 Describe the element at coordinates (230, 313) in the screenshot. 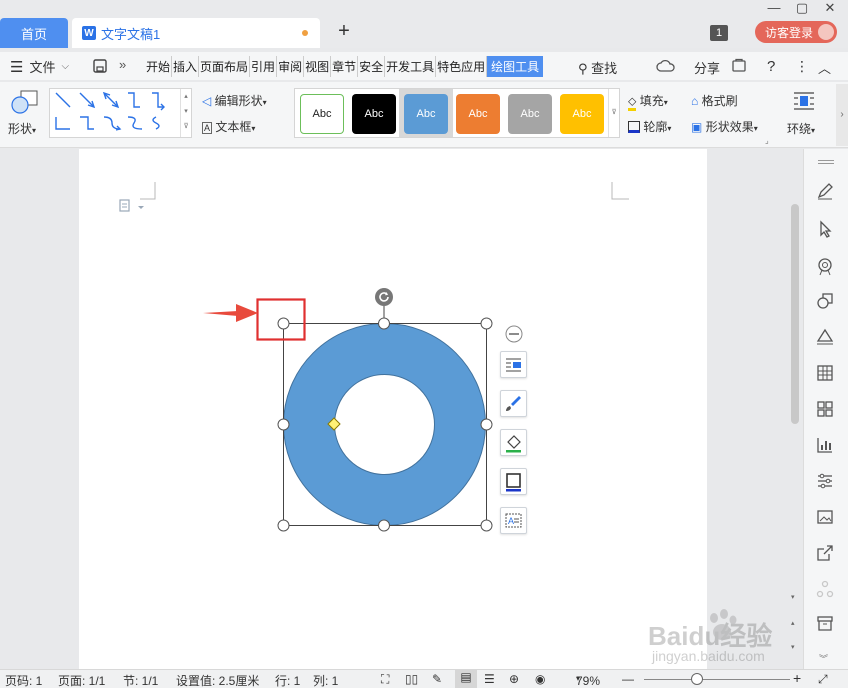

I see `pointer-arrow-icon` at that location.